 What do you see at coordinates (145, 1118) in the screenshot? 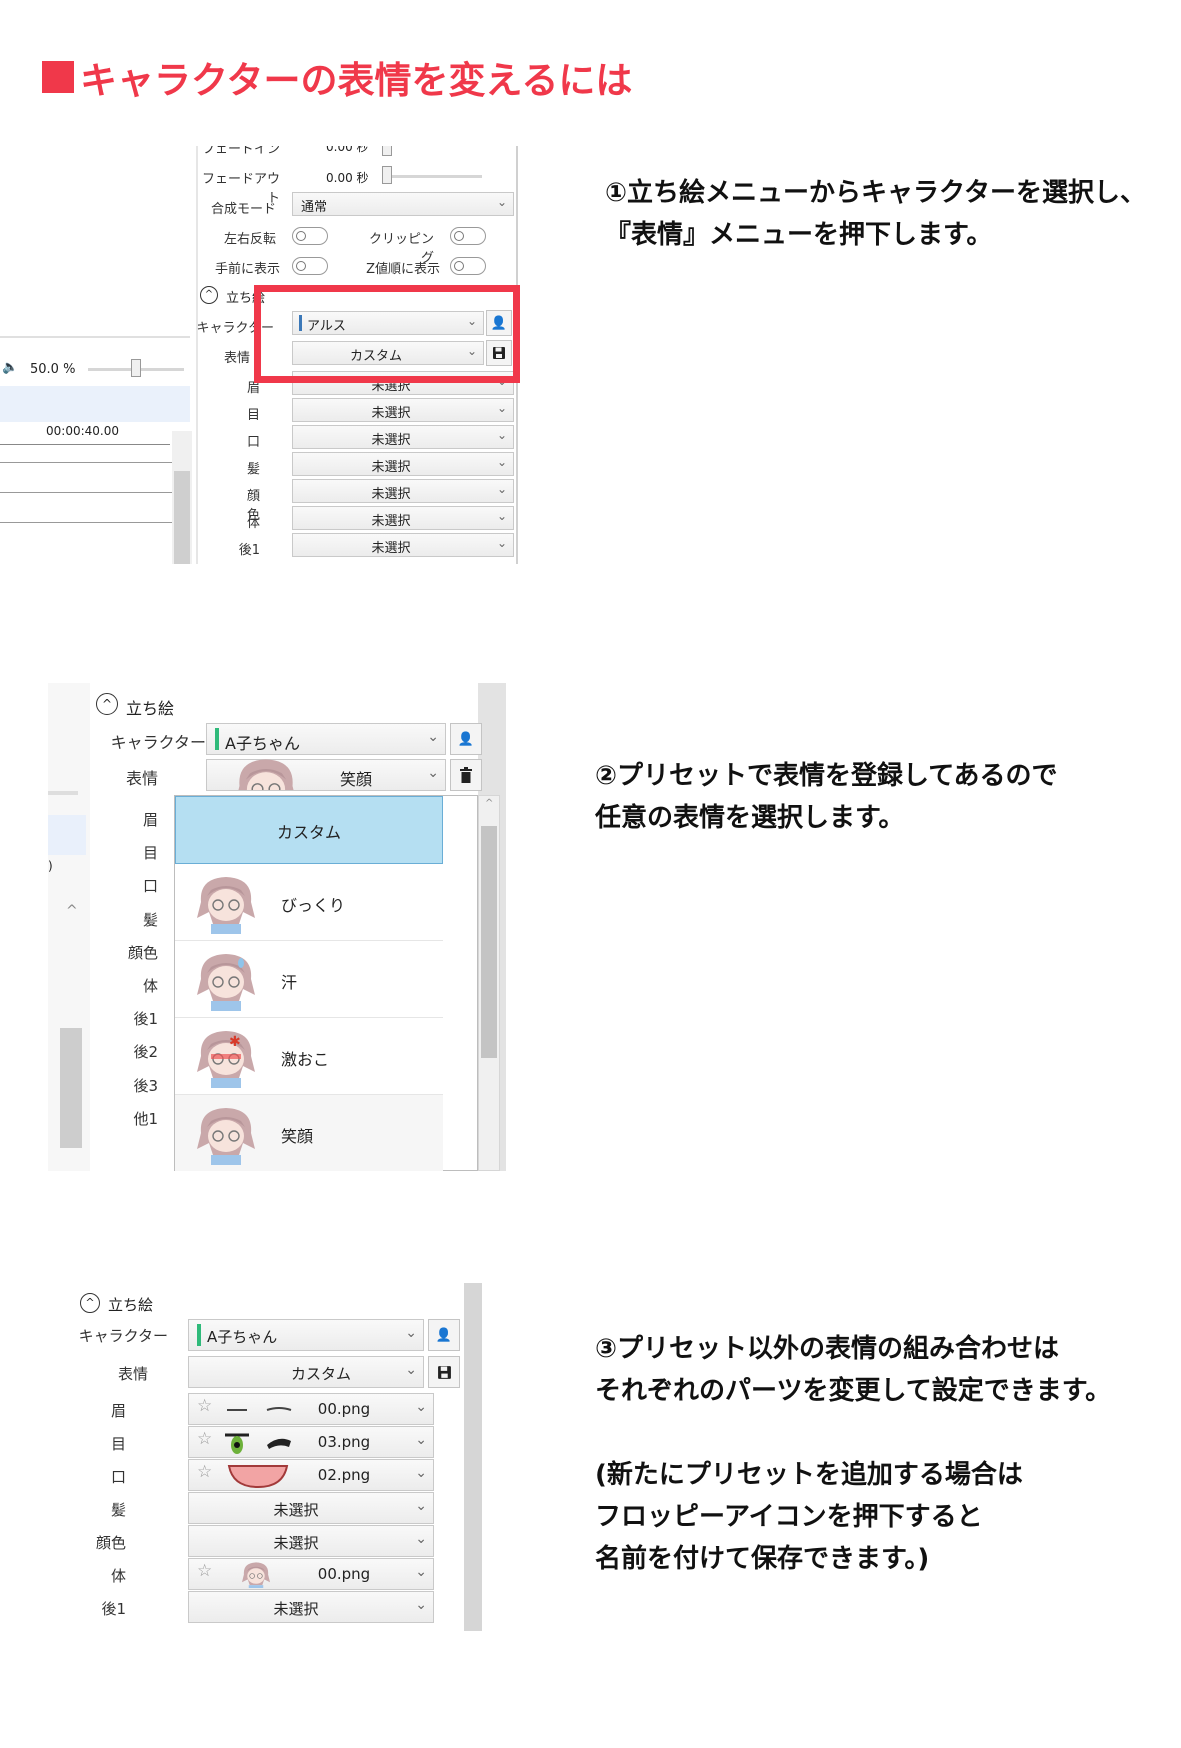
I see `part-label: 他1` at bounding box center [145, 1118].